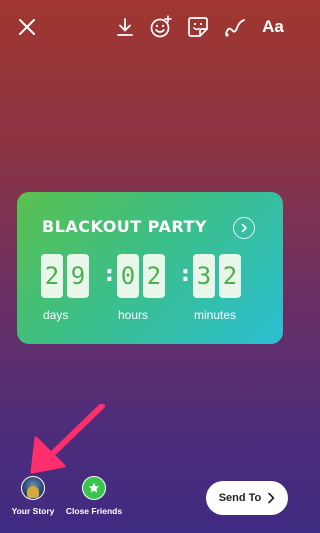 Image resolution: width=320 pixels, height=533 pixels. What do you see at coordinates (27, 27) in the screenshot?
I see `close-icon` at bounding box center [27, 27].